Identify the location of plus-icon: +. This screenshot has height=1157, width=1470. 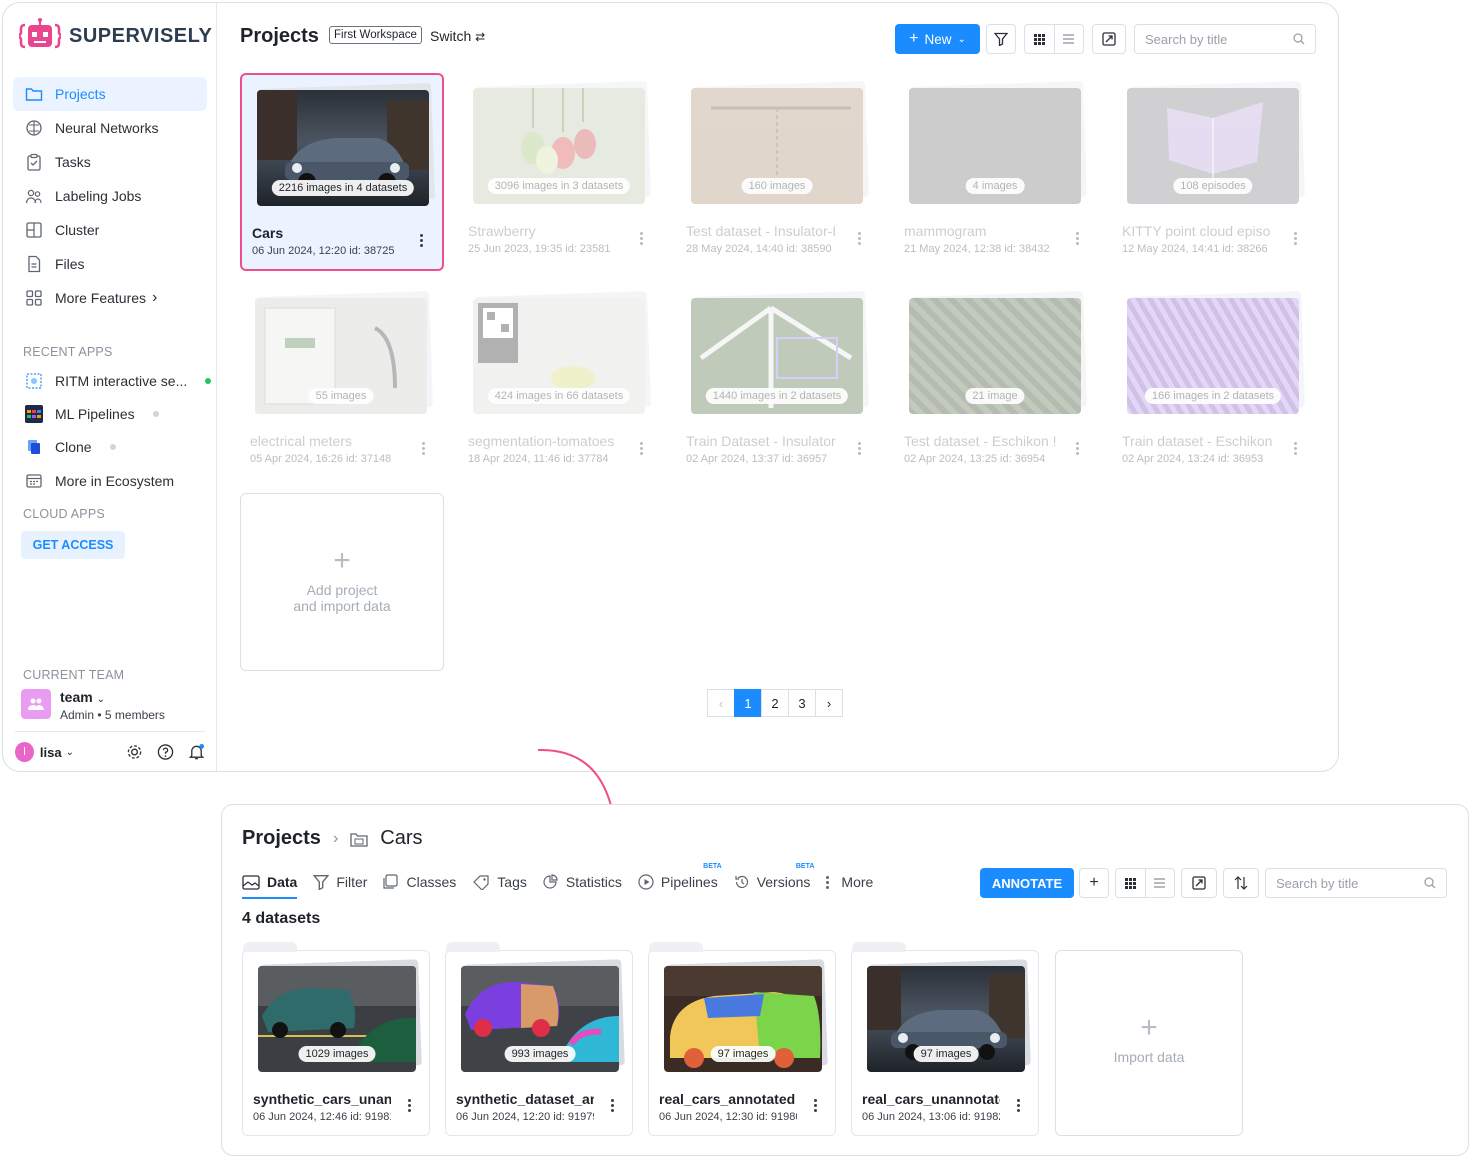
(1094, 882).